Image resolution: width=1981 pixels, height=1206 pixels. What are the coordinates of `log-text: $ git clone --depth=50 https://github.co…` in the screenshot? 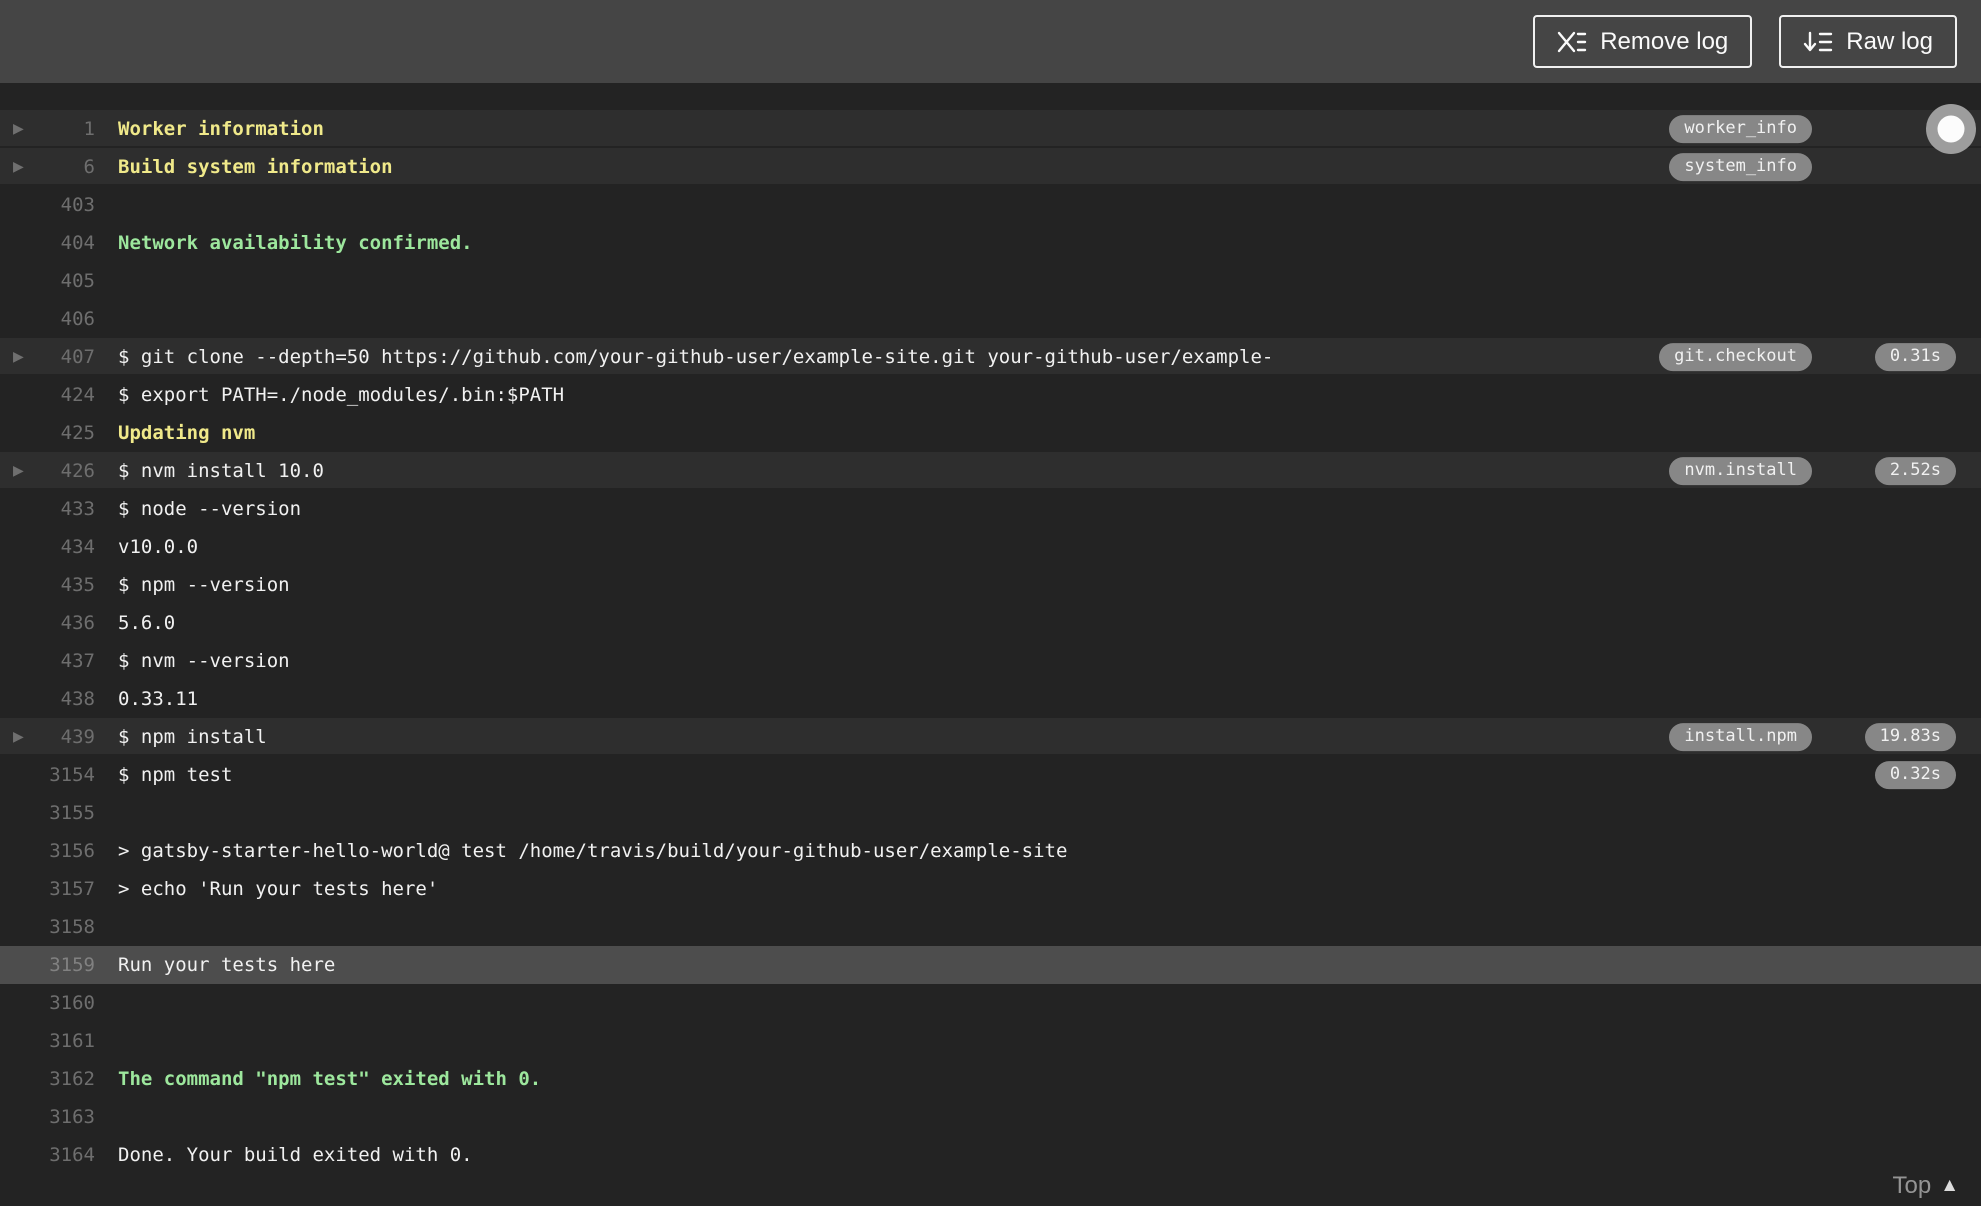 It's located at (696, 357).